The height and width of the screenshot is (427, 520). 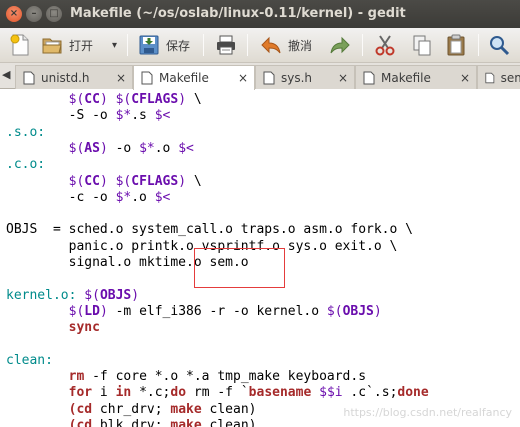 I want to click on open-recent-dropdown: ▾, so click(x=114, y=45).